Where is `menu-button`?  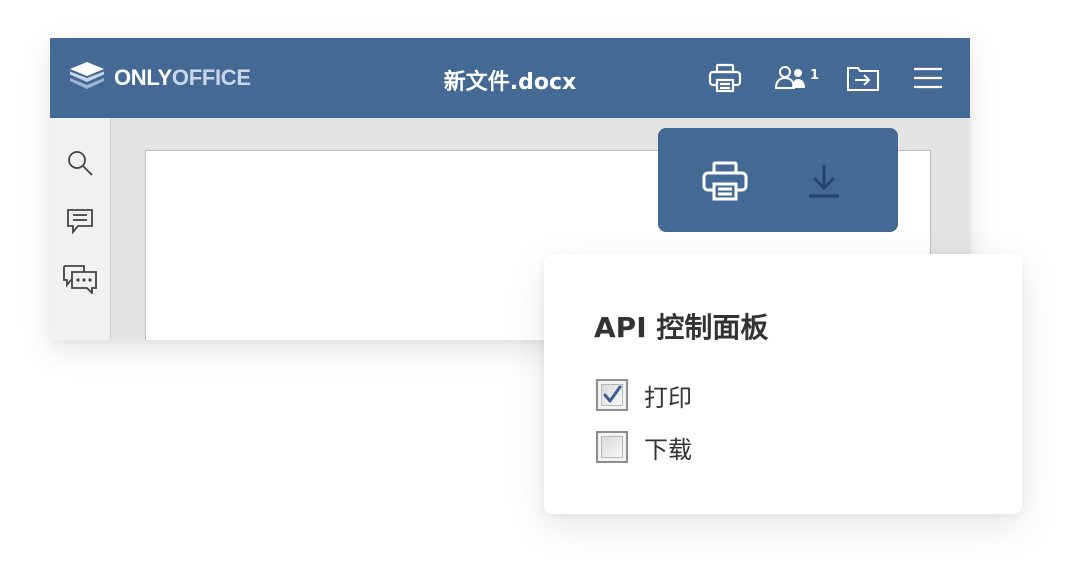 menu-button is located at coordinates (928, 78).